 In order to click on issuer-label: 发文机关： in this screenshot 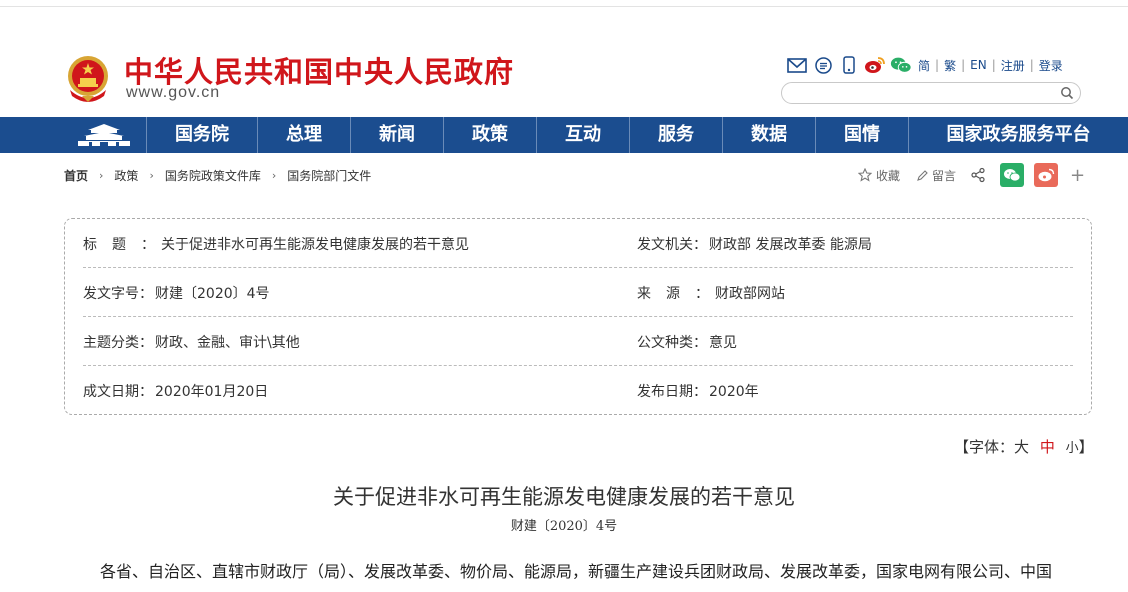, I will do `click(672, 245)`.